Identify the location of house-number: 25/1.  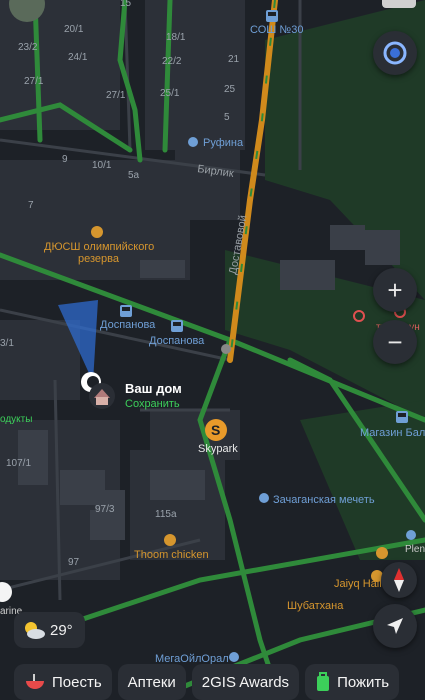
(170, 93).